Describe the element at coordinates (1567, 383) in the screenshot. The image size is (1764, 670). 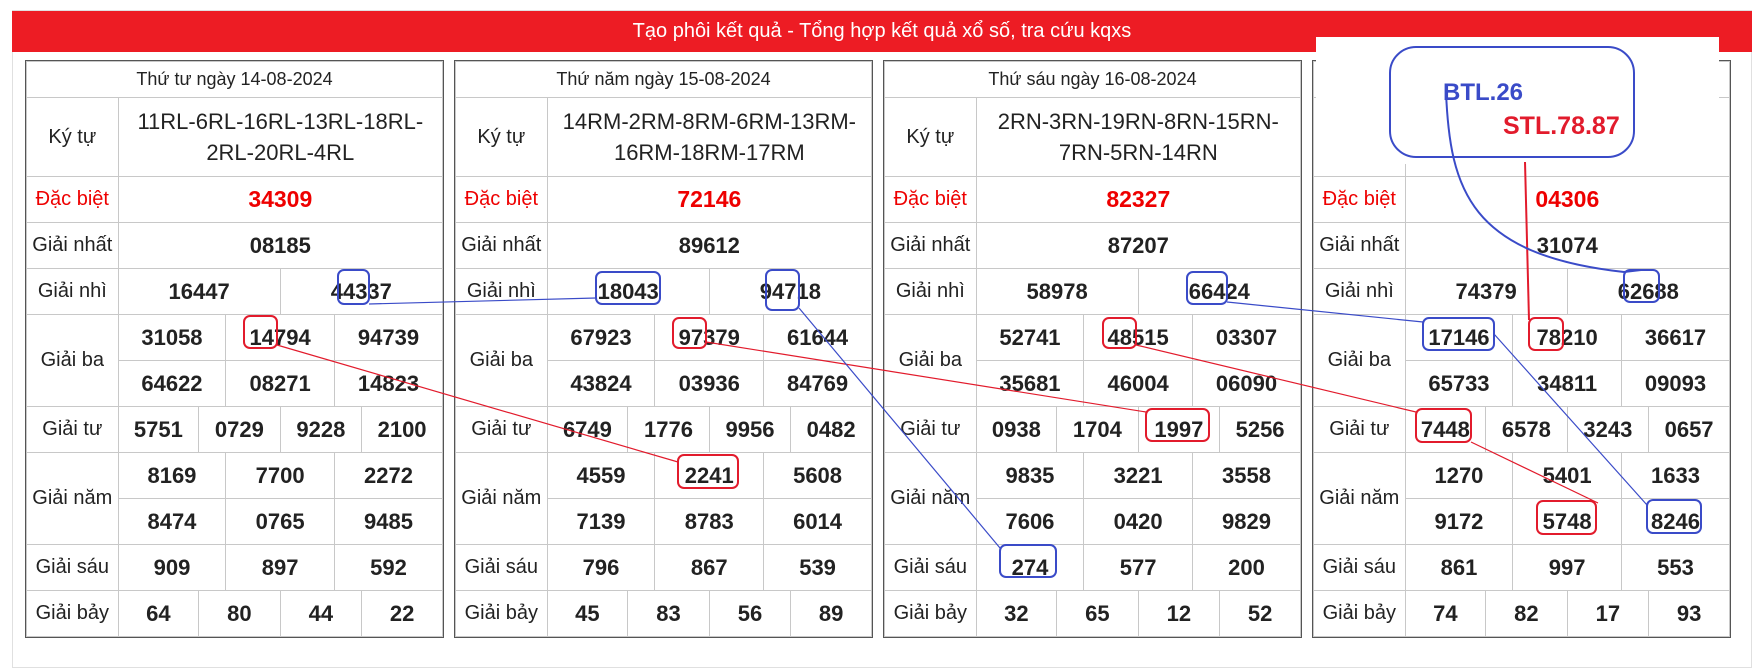
I see `prize-third-value: 34811` at that location.